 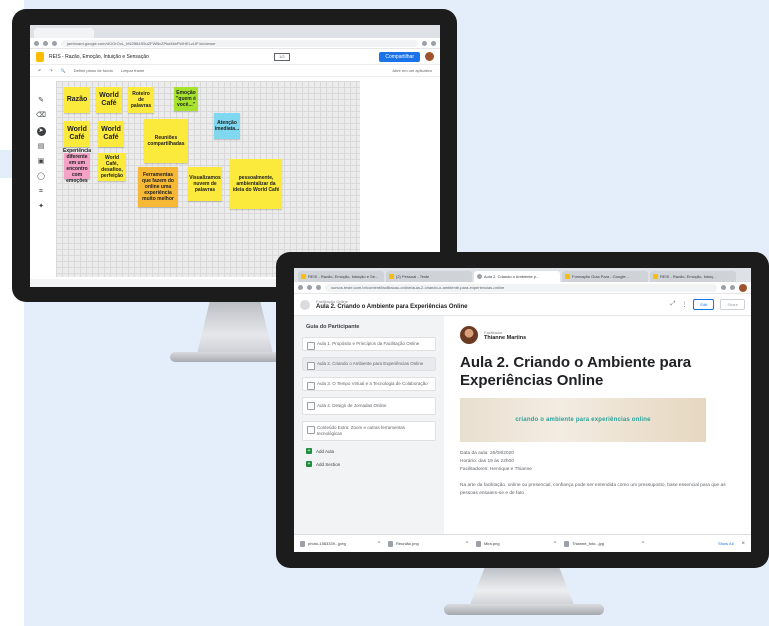 What do you see at coordinates (732, 304) in the screenshot?
I see `share-button: Share` at bounding box center [732, 304].